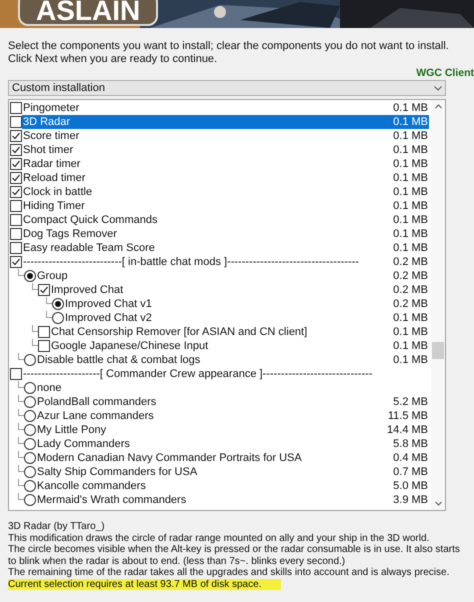 Image resolution: width=474 pixels, height=602 pixels. I want to click on component-item: Score timer 0.1 MB, so click(225, 136).